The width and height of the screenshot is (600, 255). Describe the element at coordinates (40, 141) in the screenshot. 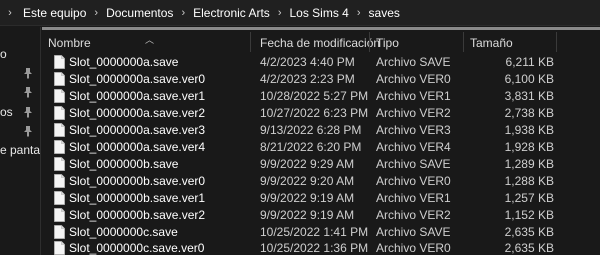

I see `pane-divider` at that location.